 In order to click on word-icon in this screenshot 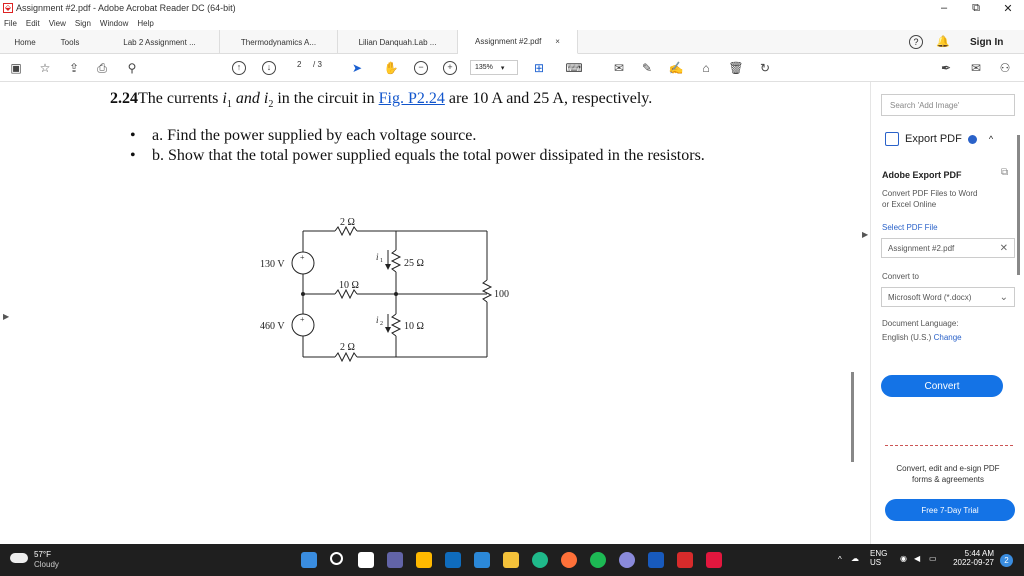, I will do `click(656, 560)`.